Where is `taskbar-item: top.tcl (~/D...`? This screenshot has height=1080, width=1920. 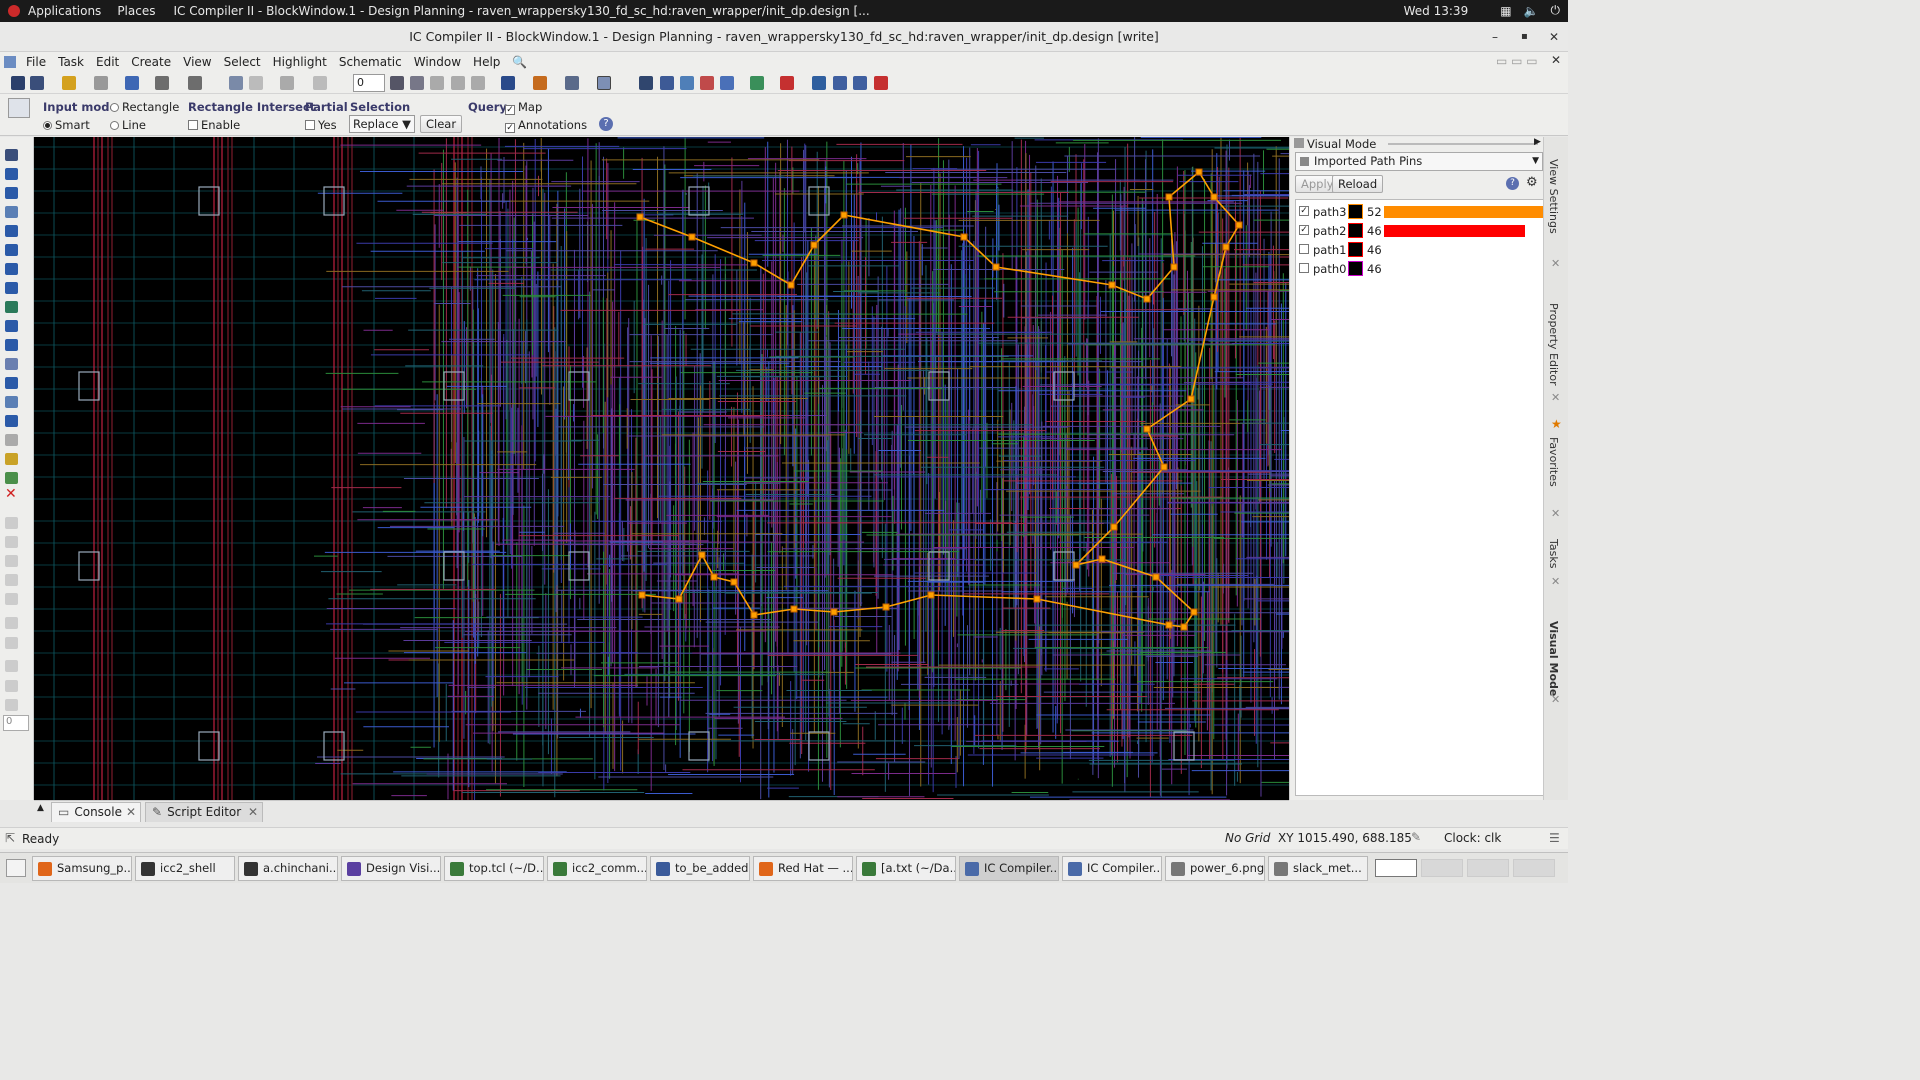
taskbar-item: top.tcl (~/D... is located at coordinates (494, 868).